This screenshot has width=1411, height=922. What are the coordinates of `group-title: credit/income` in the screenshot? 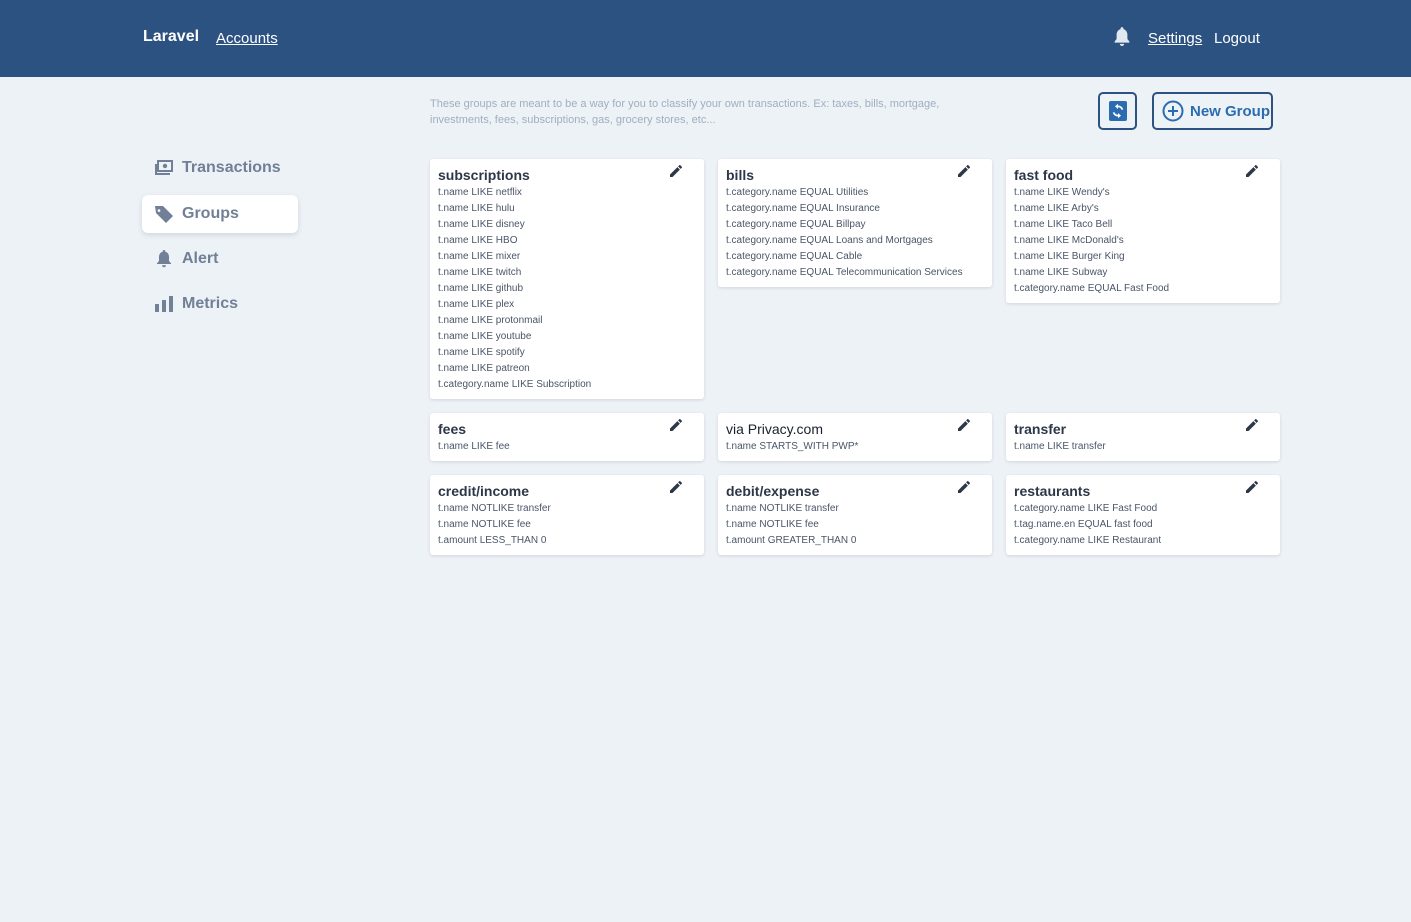 It's located at (484, 491).